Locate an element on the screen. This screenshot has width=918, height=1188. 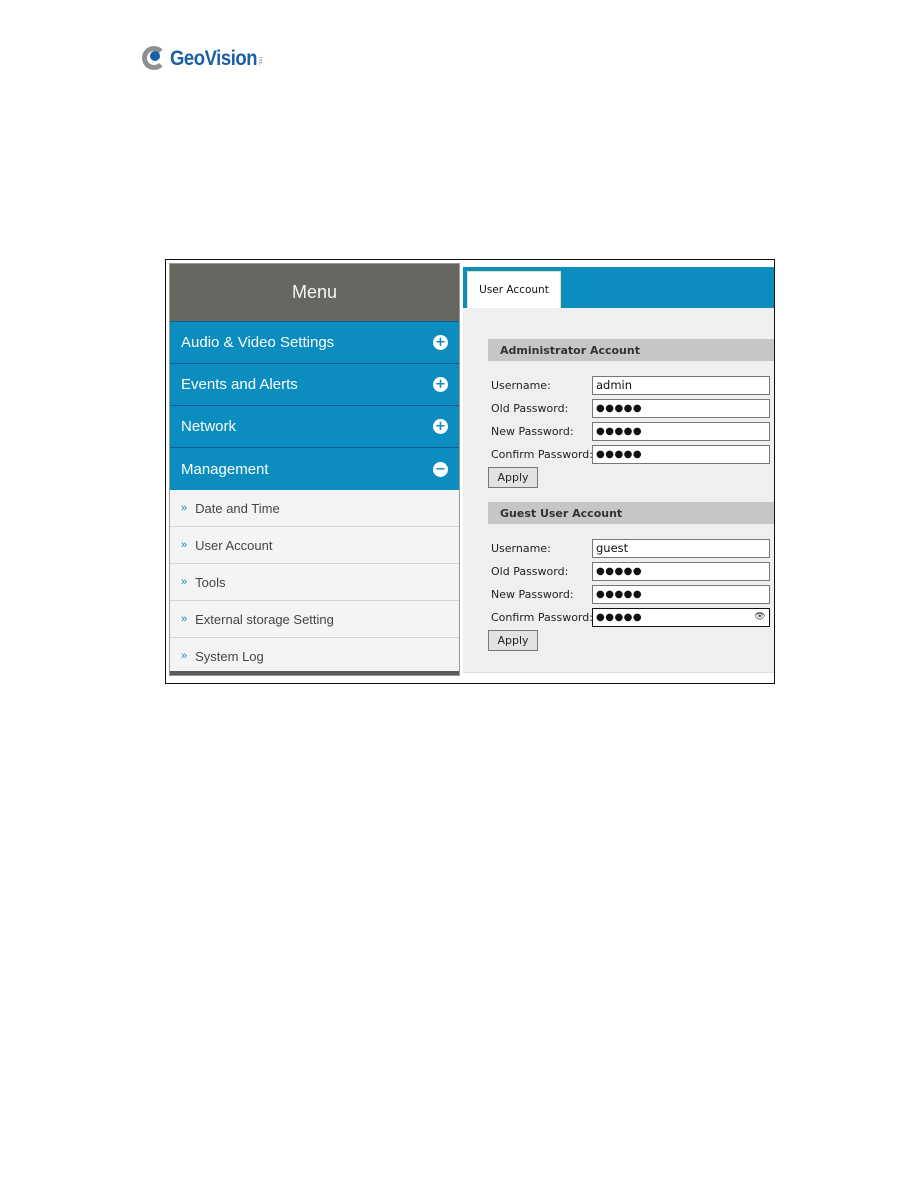
brand-name: GeoVision is located at coordinates (214, 58).